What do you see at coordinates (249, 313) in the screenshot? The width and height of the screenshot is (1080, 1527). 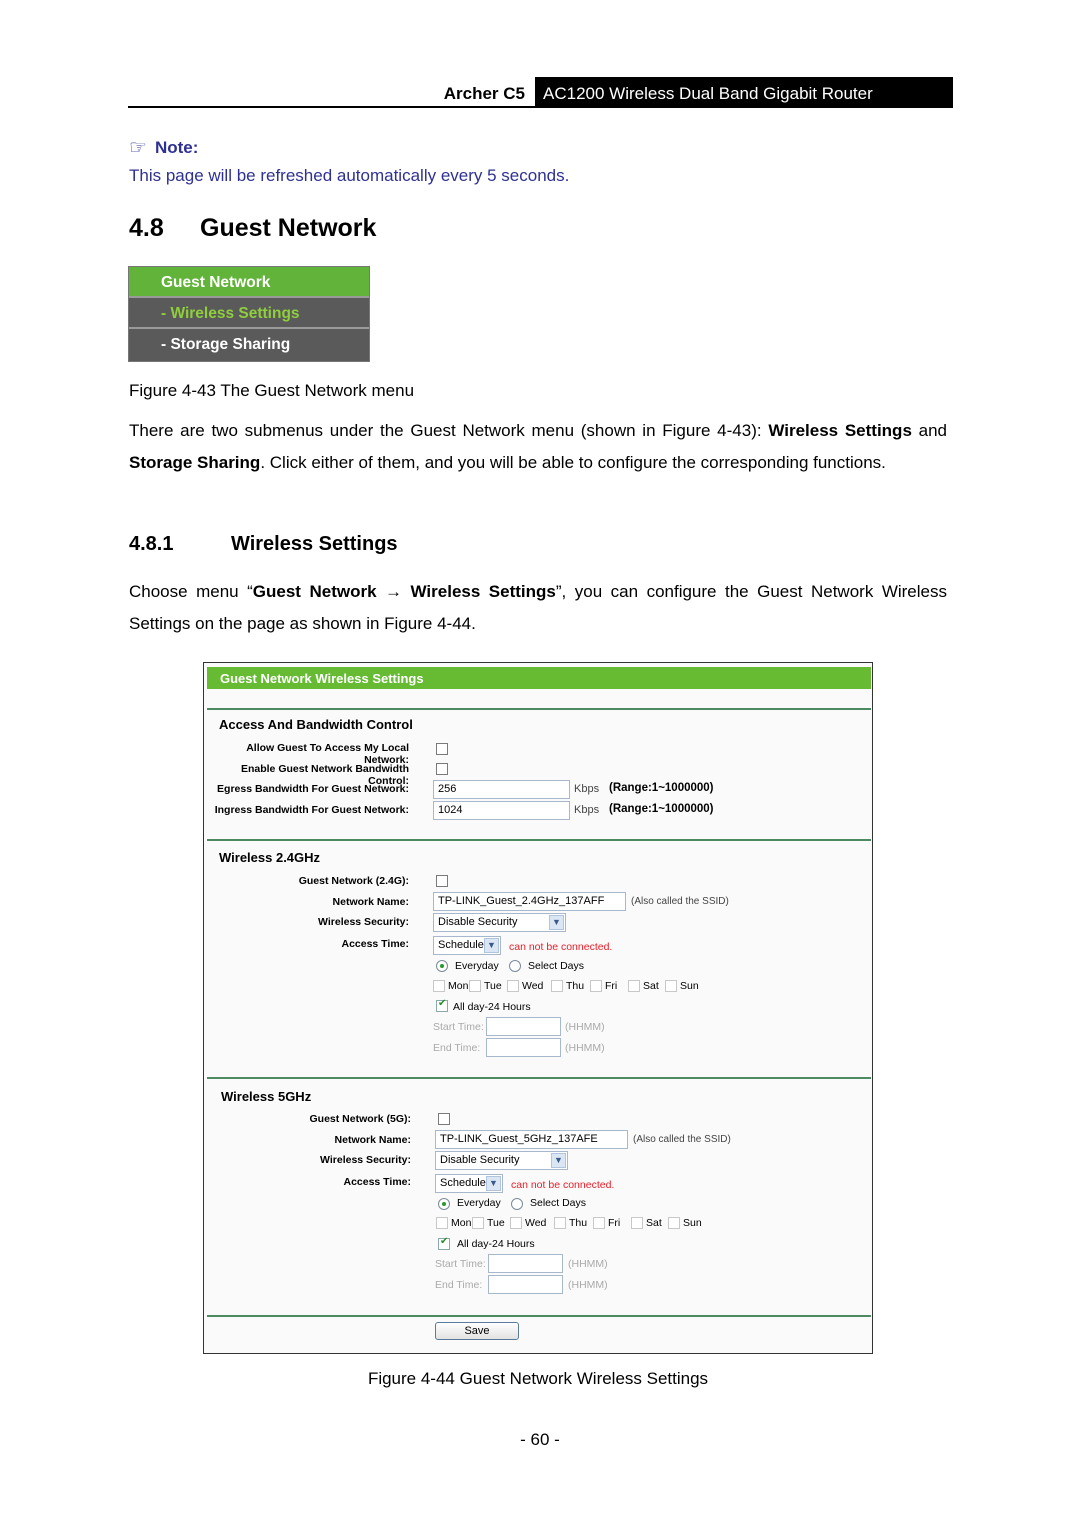 I see `menu-item-wireless-settings: - Wireless Settings` at bounding box center [249, 313].